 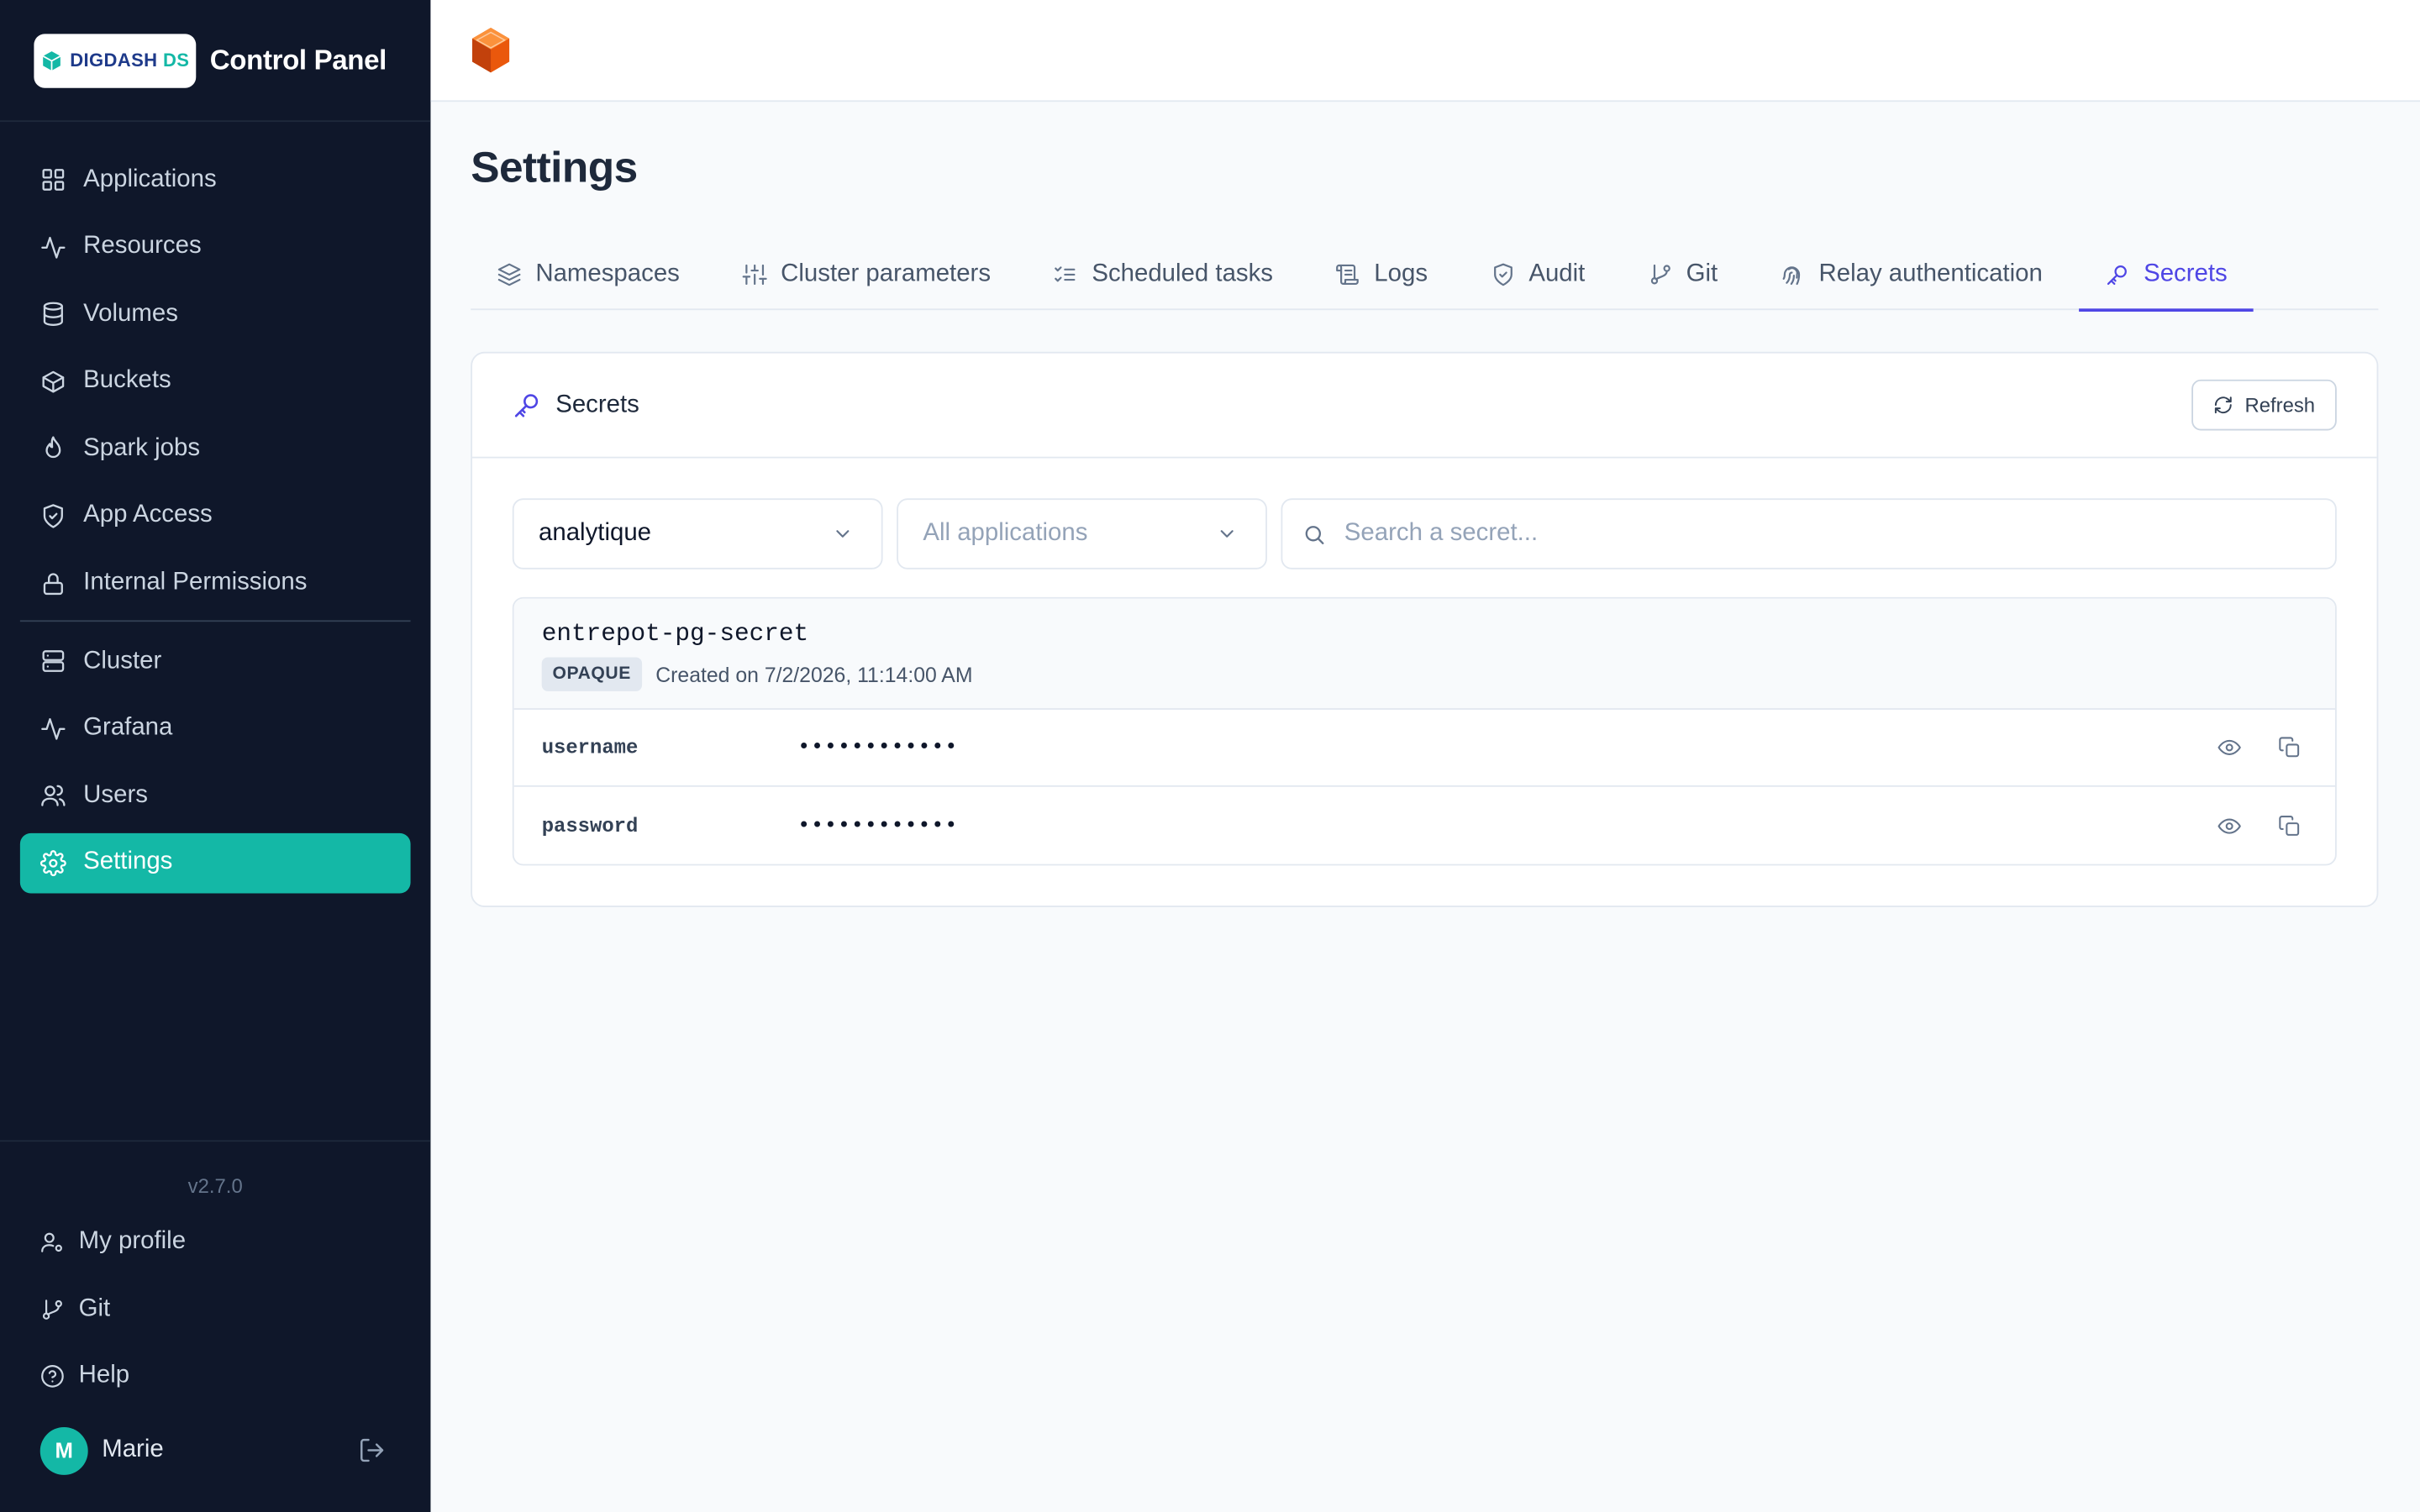 I want to click on tab-label: Relay authentication, so click(x=1930, y=273).